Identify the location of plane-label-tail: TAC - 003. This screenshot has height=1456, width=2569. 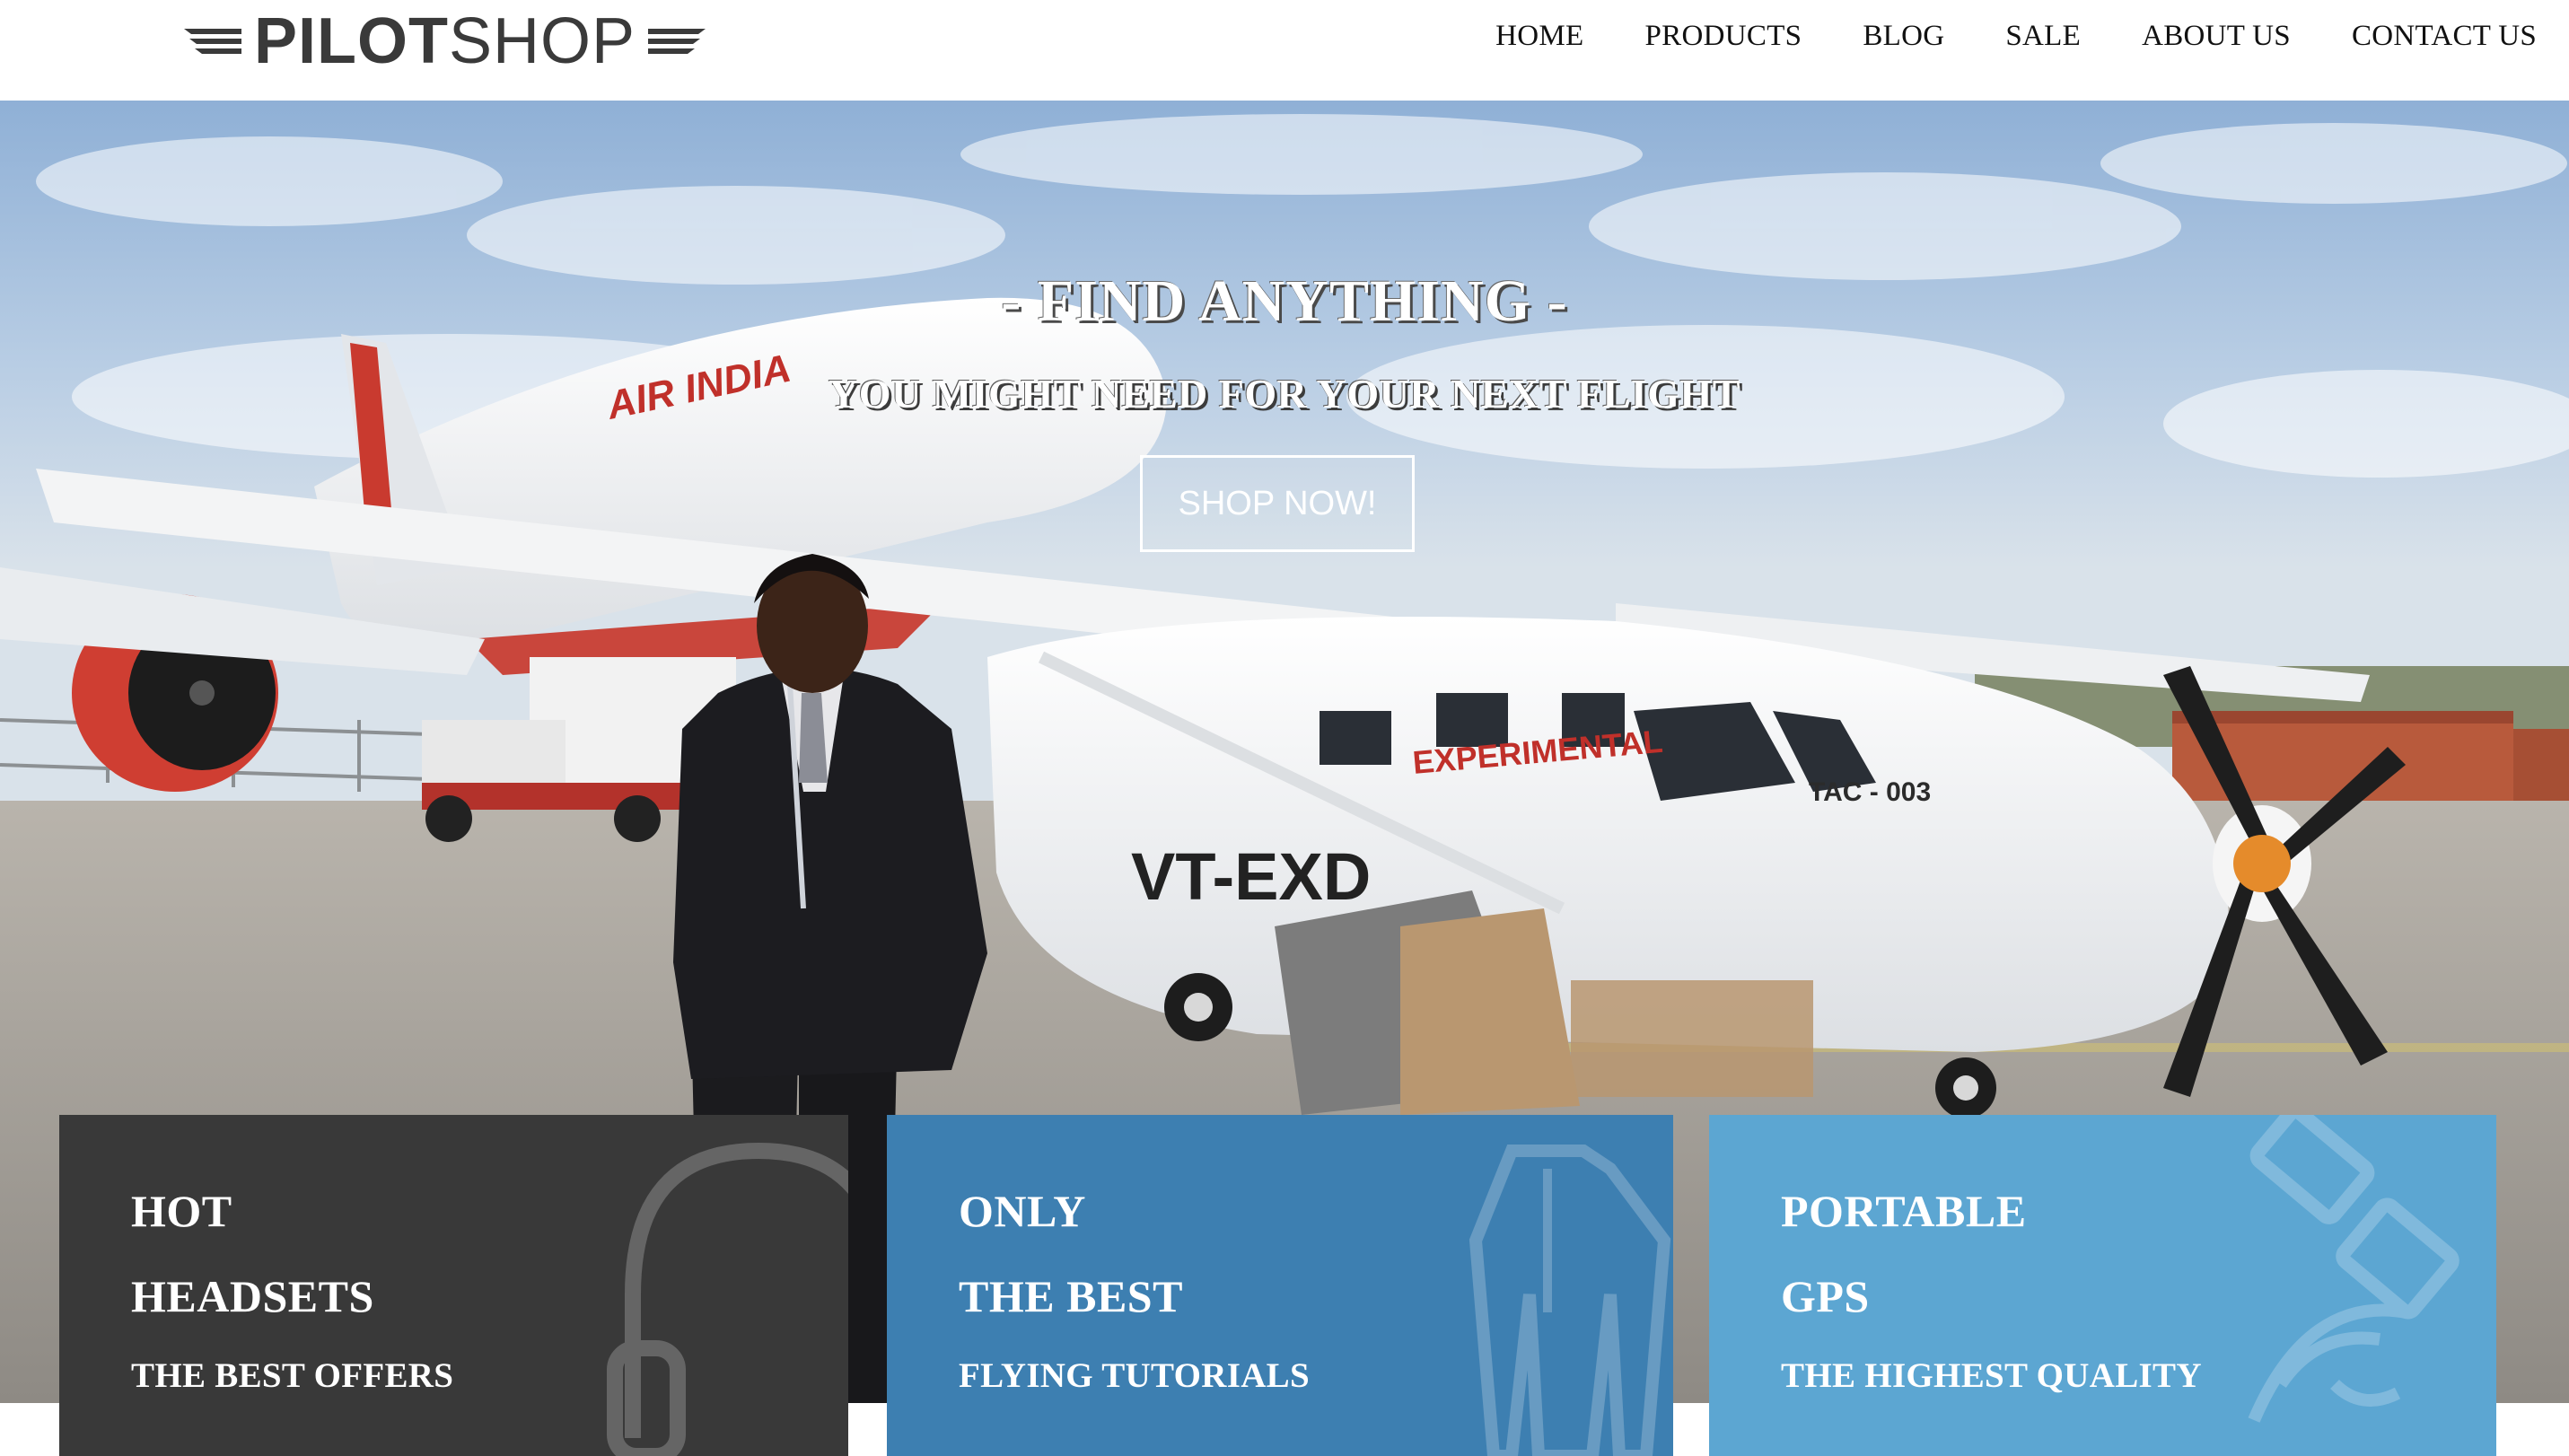
(1870, 792).